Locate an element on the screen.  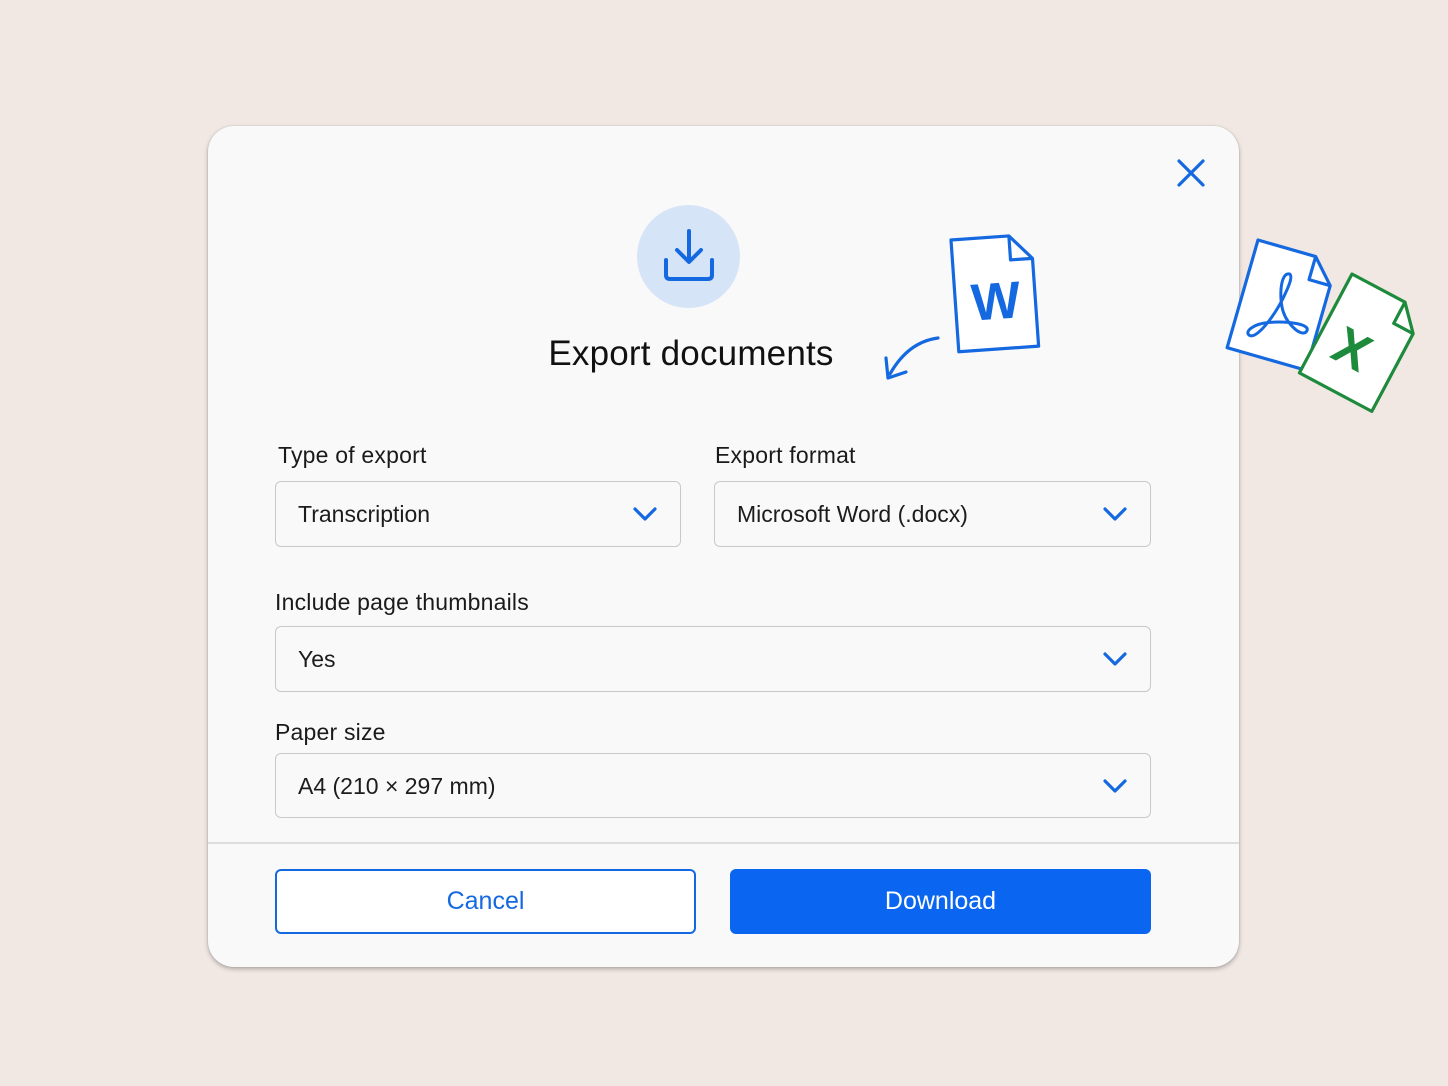
download-button: Download is located at coordinates (940, 901).